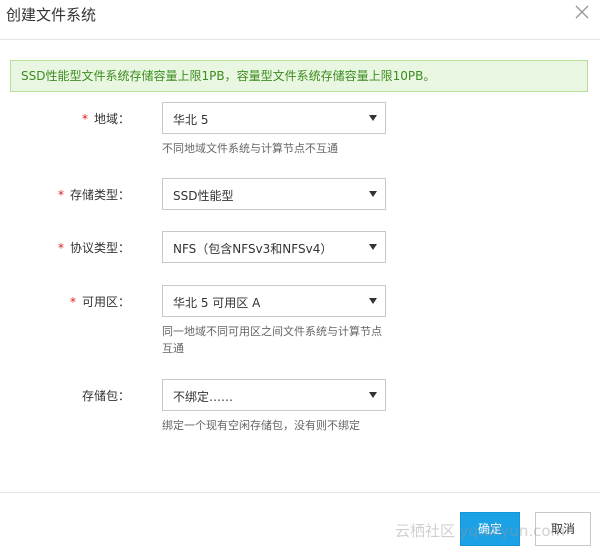 This screenshot has width=600, height=553. Describe the element at coordinates (563, 529) in the screenshot. I see `cancel-button: 取消` at that location.